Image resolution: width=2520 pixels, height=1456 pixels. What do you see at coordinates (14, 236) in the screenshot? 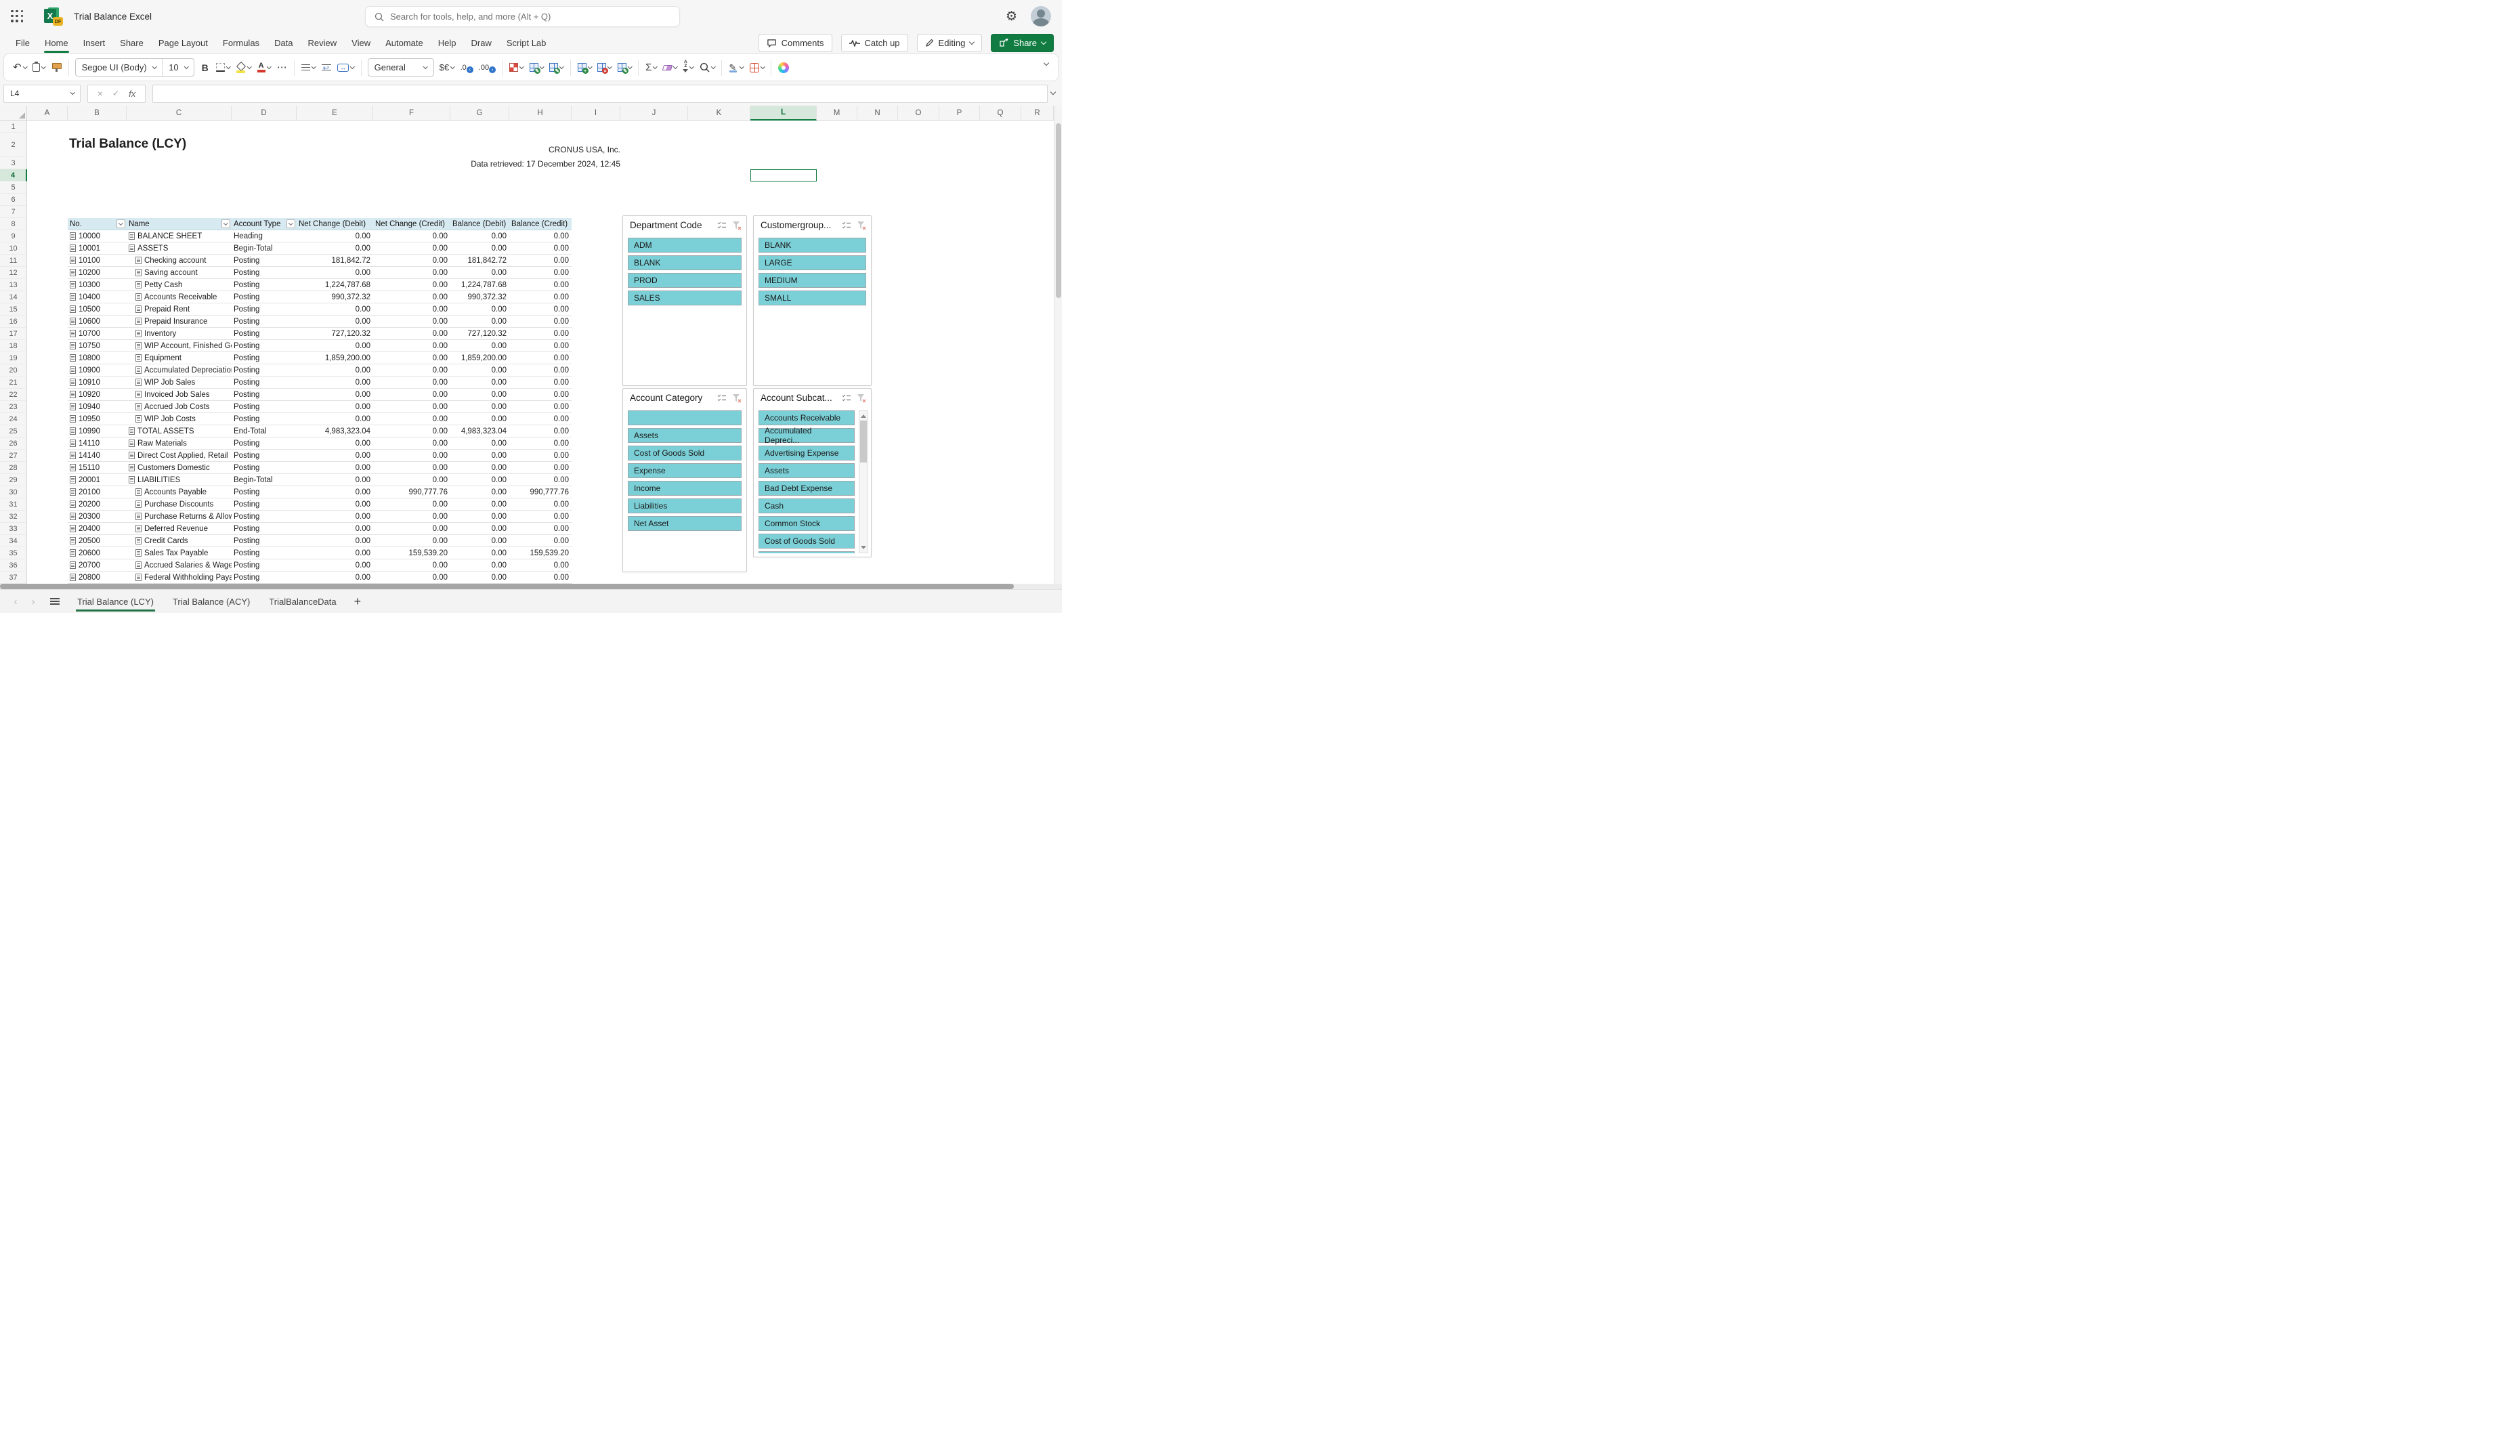
I see `row-header-9: 9` at bounding box center [14, 236].